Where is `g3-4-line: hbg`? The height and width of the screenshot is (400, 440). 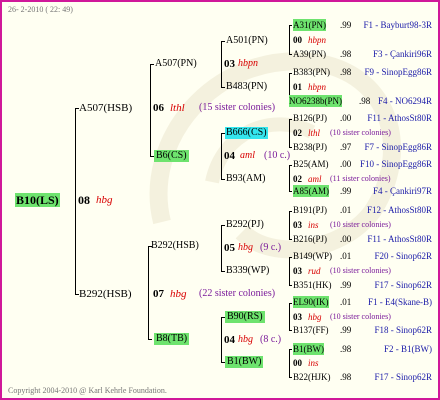
g3-4-line: hbg is located at coordinates (245, 247).